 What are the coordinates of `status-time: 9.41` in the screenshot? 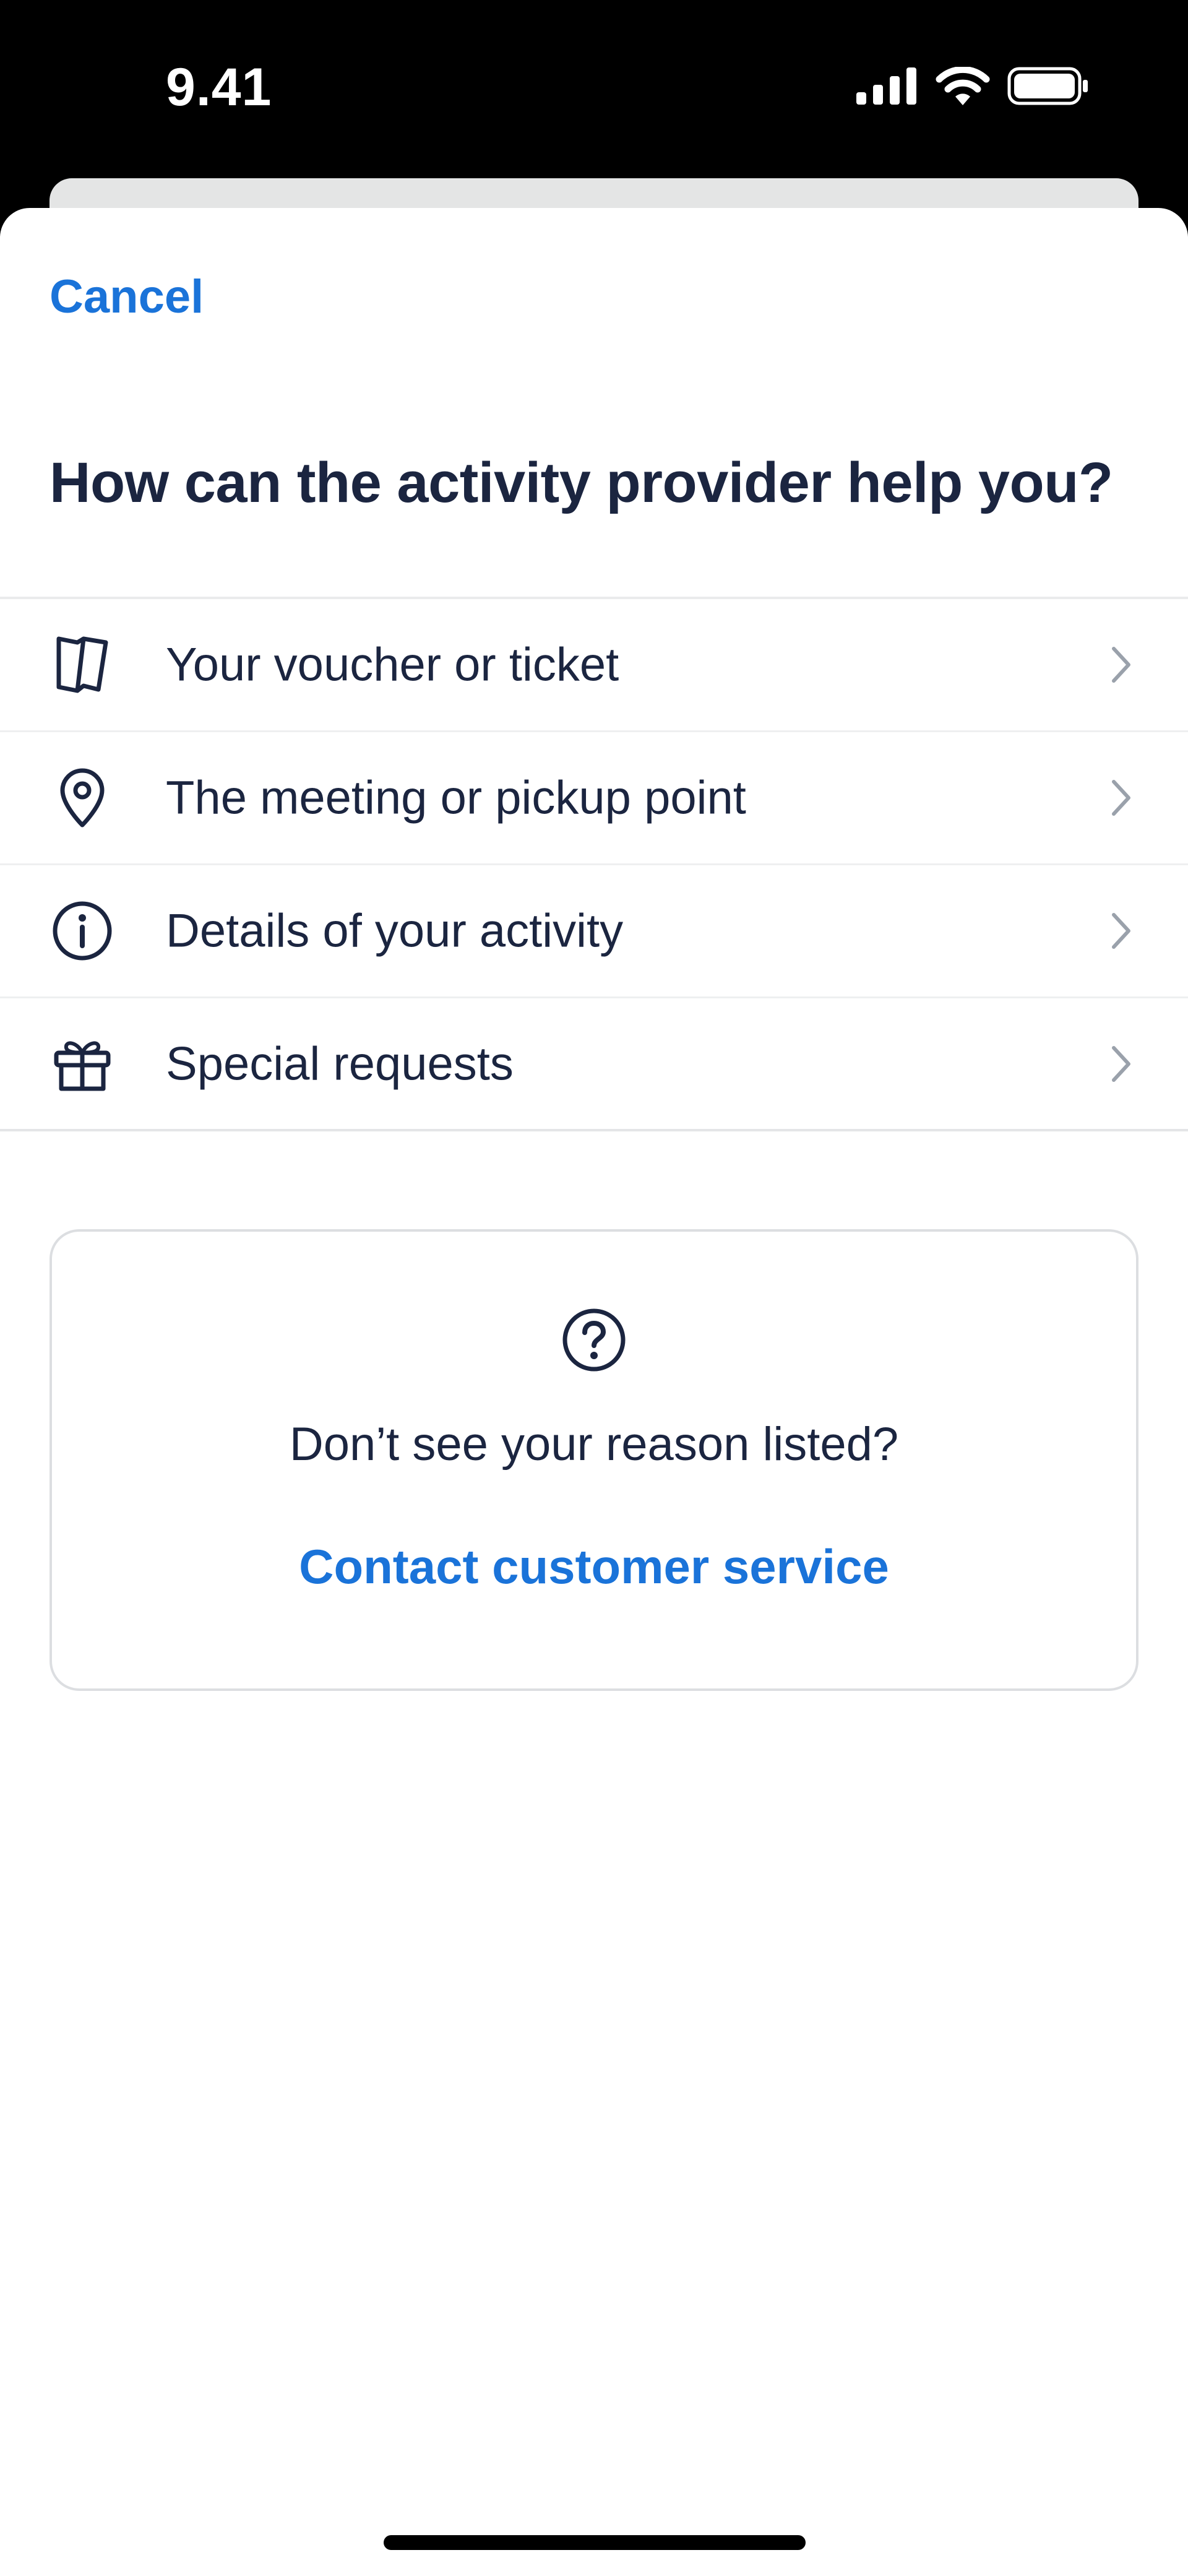 It's located at (219, 87).